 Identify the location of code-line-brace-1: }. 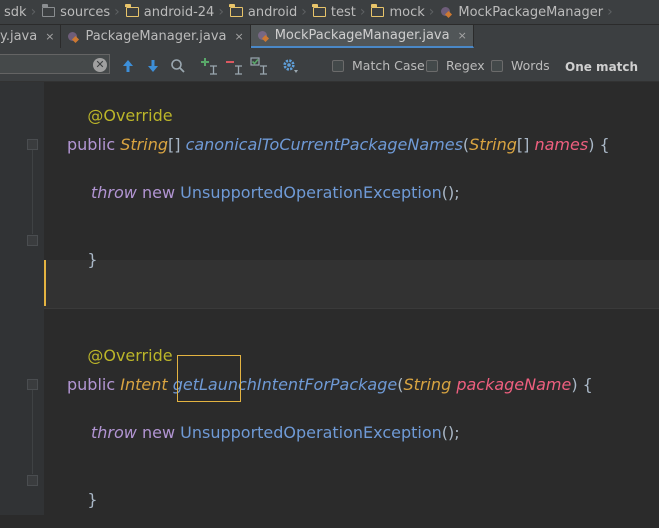
(82, 259).